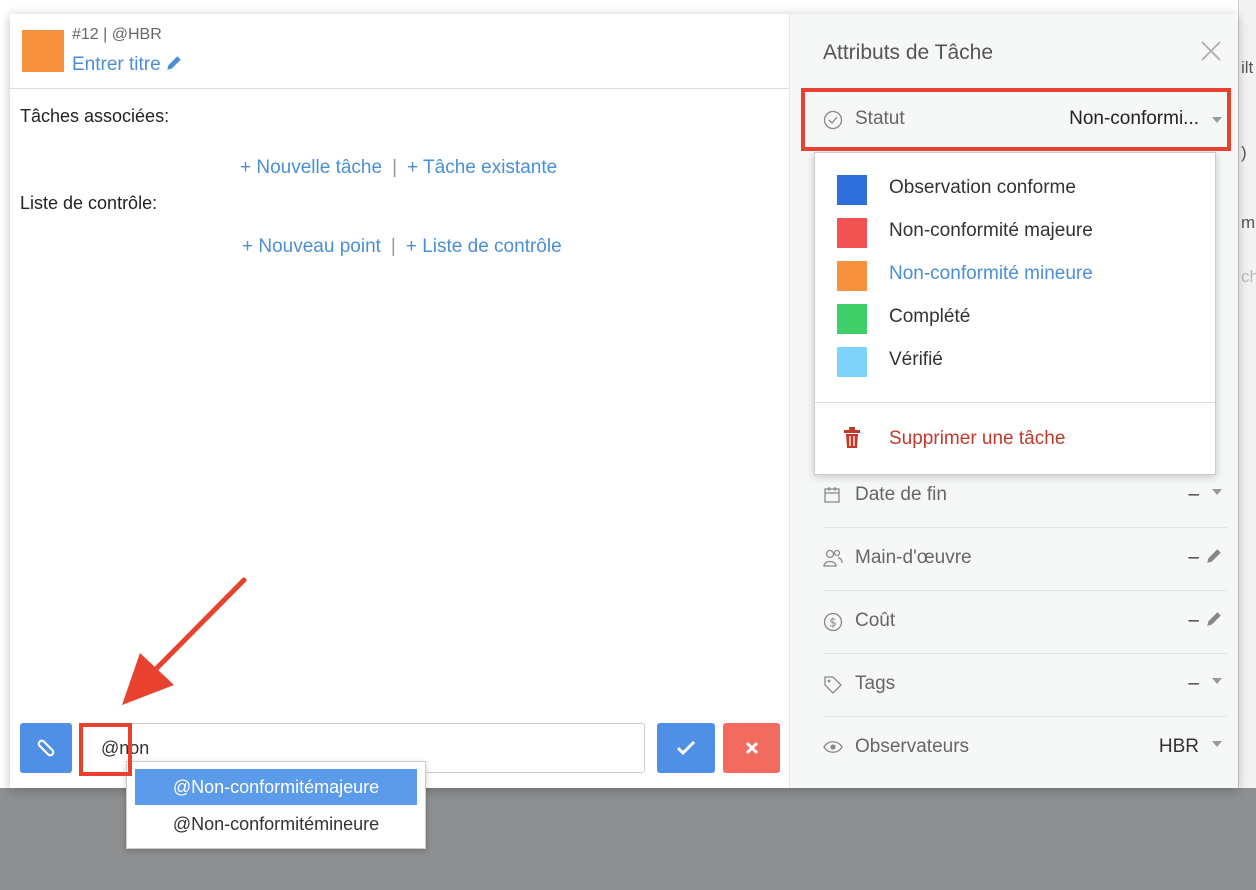 The width and height of the screenshot is (1256, 890). What do you see at coordinates (1193, 557) in the screenshot?
I see `labor-value: –` at bounding box center [1193, 557].